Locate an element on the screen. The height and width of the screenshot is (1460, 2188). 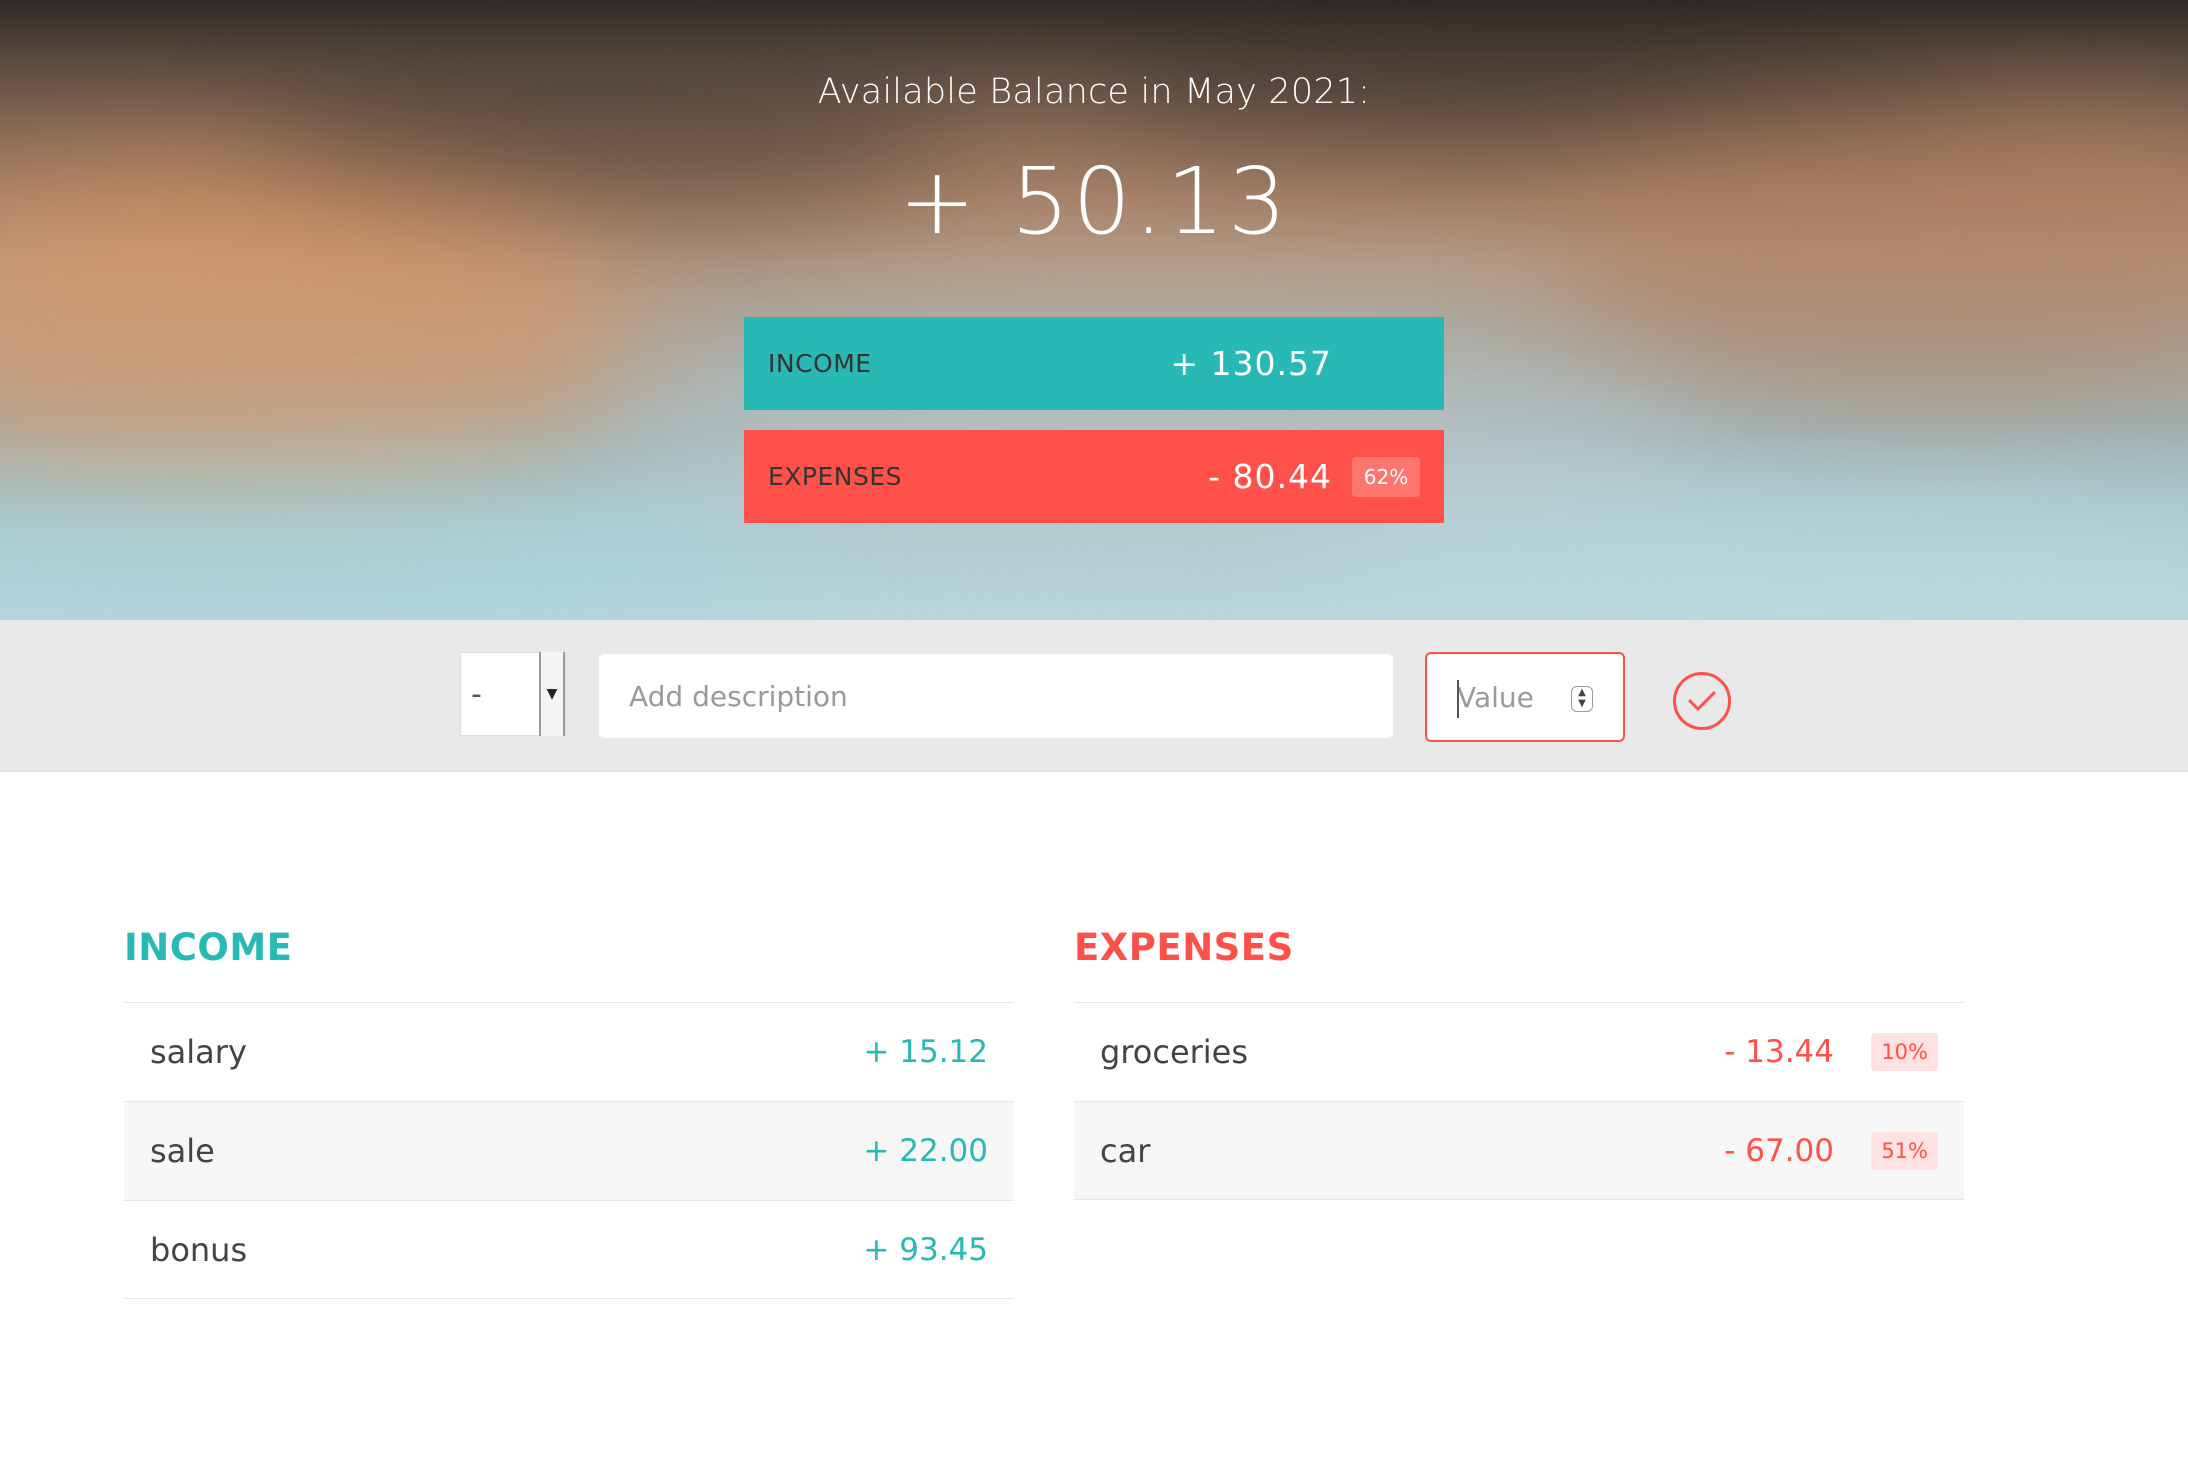
income-item: sale + 22.00 is located at coordinates (569, 1150).